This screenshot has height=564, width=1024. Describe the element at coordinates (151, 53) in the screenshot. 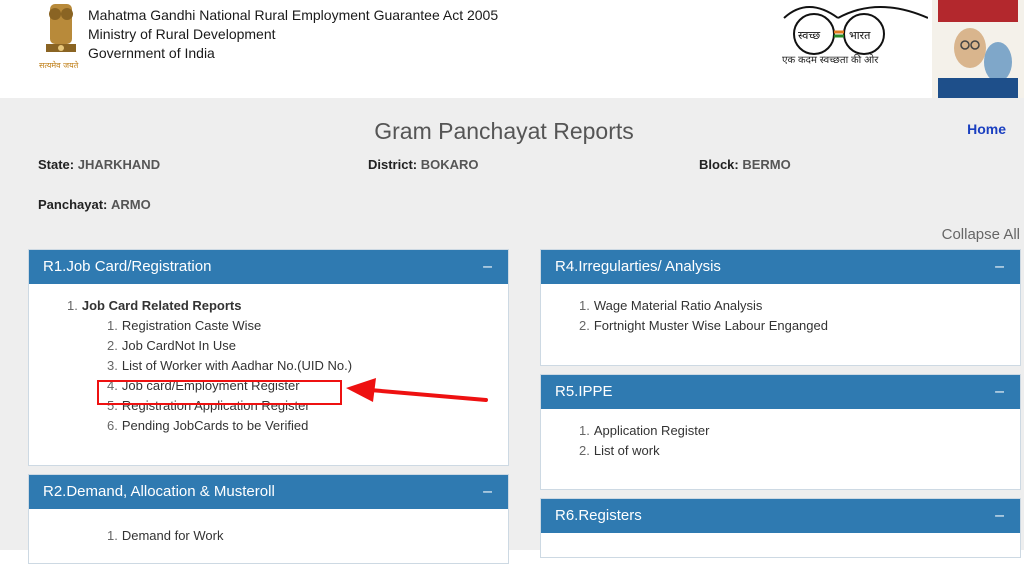

I see `org-line-government: Government of India` at that location.